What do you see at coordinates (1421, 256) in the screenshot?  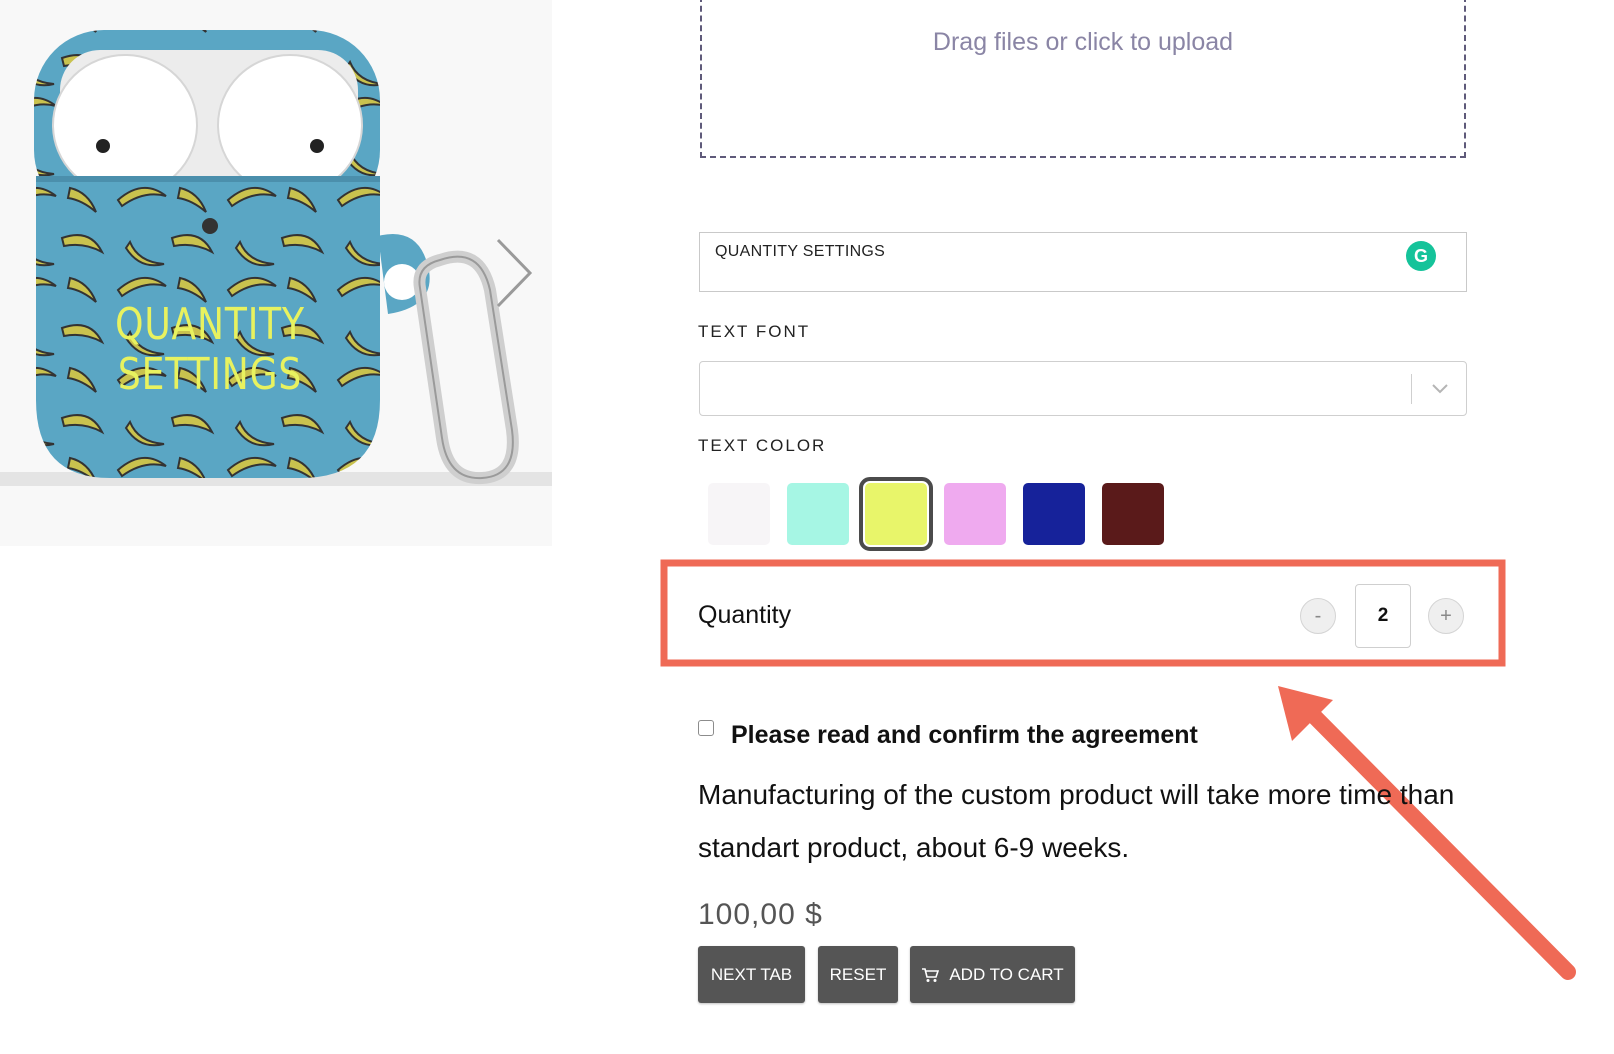 I see `grammarly-icon: G` at bounding box center [1421, 256].